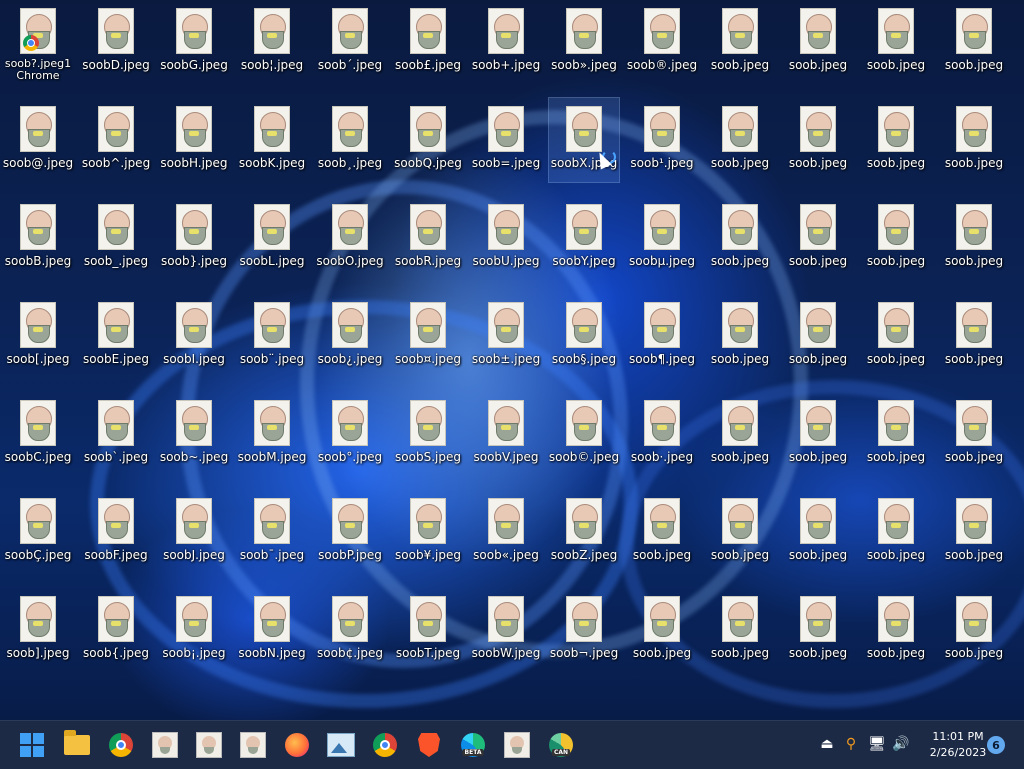 This screenshot has width=1024, height=769. I want to click on desktop-icon-file: soob·.jpeg, so click(662, 434).